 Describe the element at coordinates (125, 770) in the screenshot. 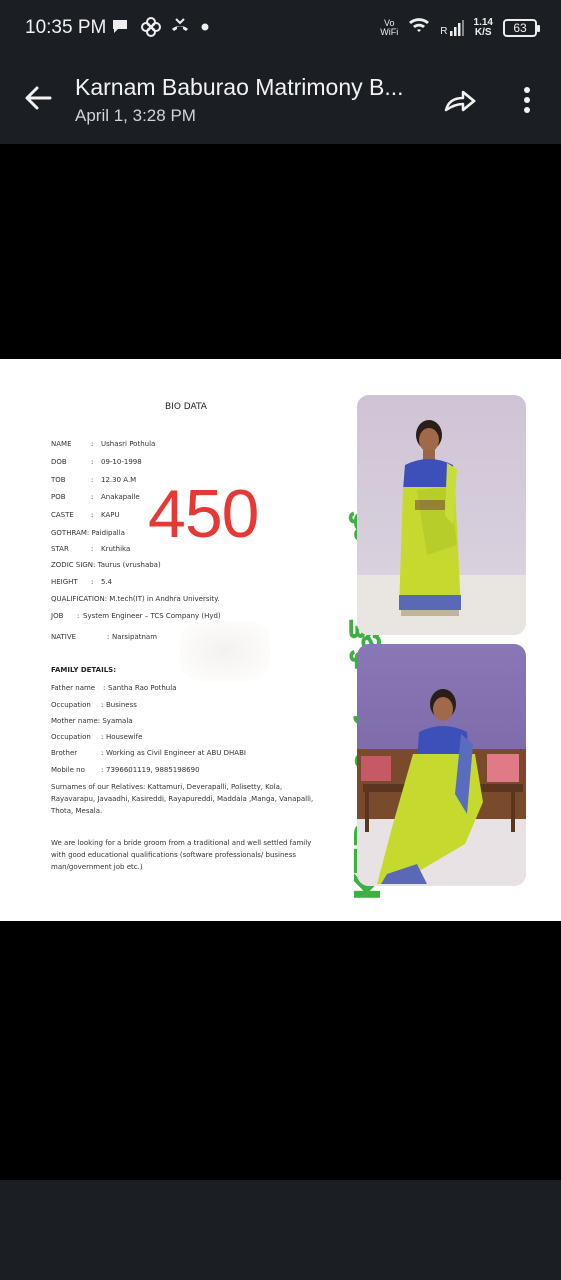

I see `family-row: Mobile no:7396601119, 9885198690` at that location.